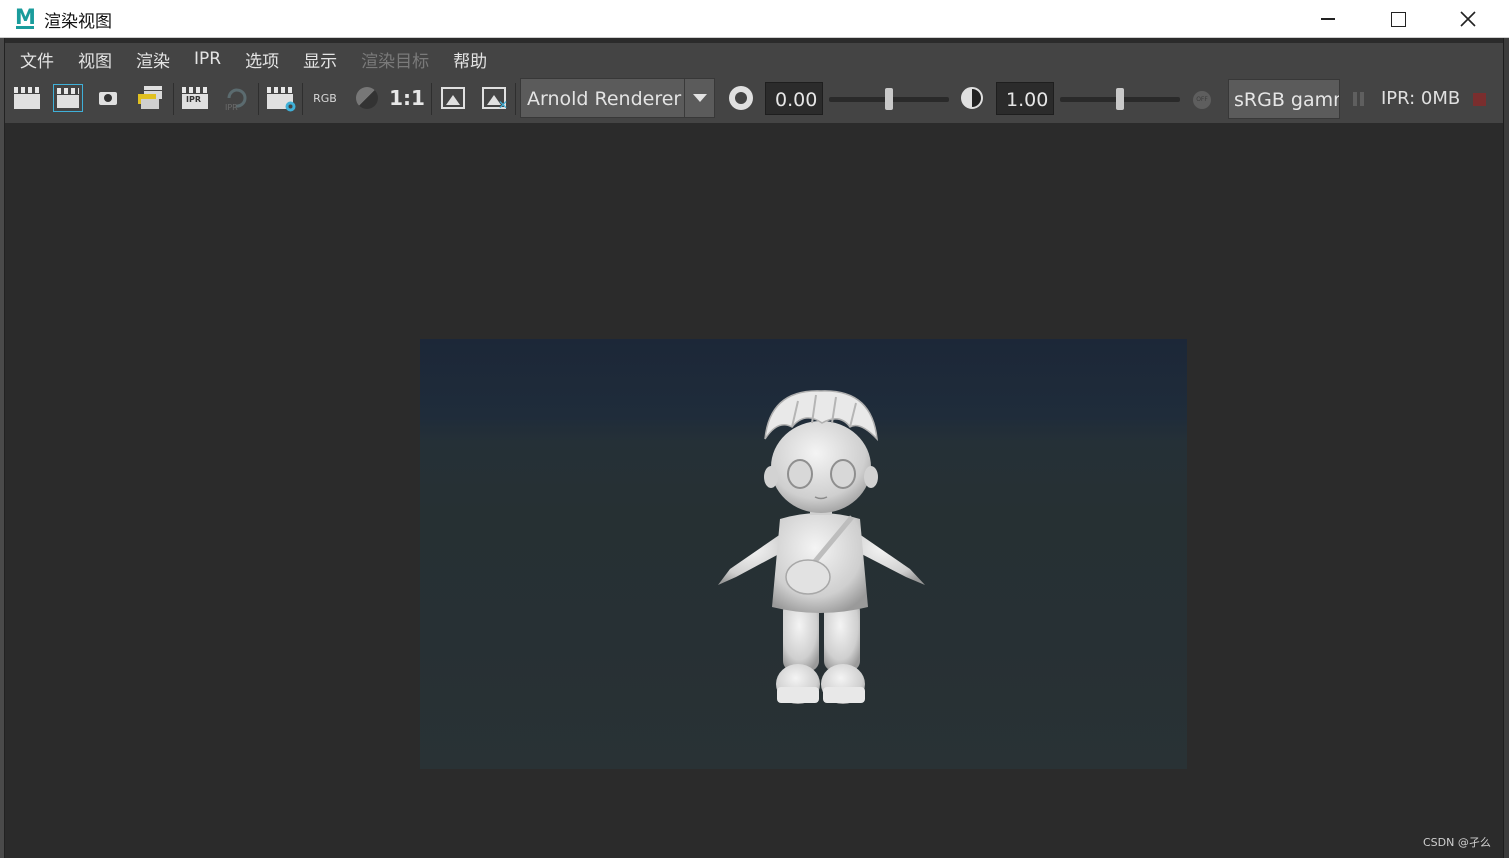 Image resolution: width=1509 pixels, height=858 pixels. What do you see at coordinates (453, 98) in the screenshot?
I see `keep-image-icon` at bounding box center [453, 98].